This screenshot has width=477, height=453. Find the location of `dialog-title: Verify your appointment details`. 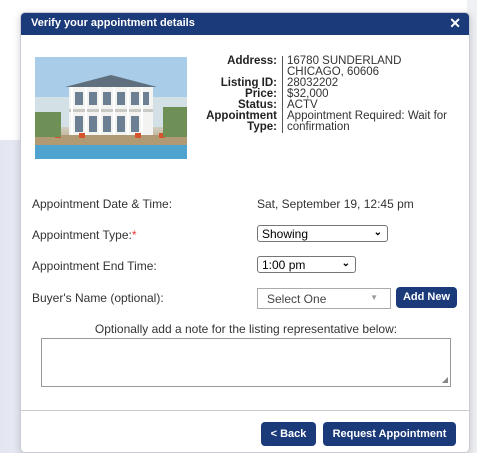

dialog-title: Verify your appointment details is located at coordinates (113, 23).